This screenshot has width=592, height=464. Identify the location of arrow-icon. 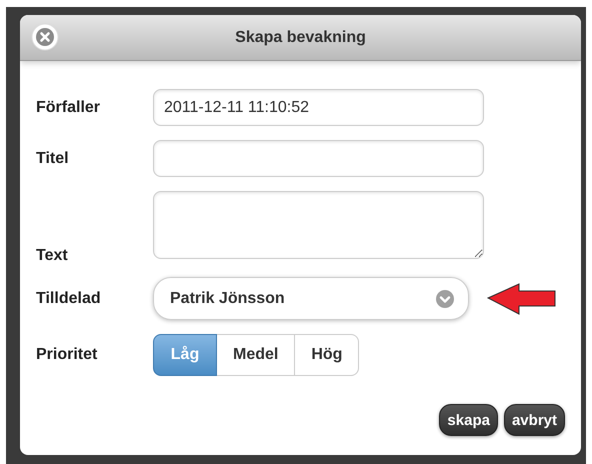
(522, 299).